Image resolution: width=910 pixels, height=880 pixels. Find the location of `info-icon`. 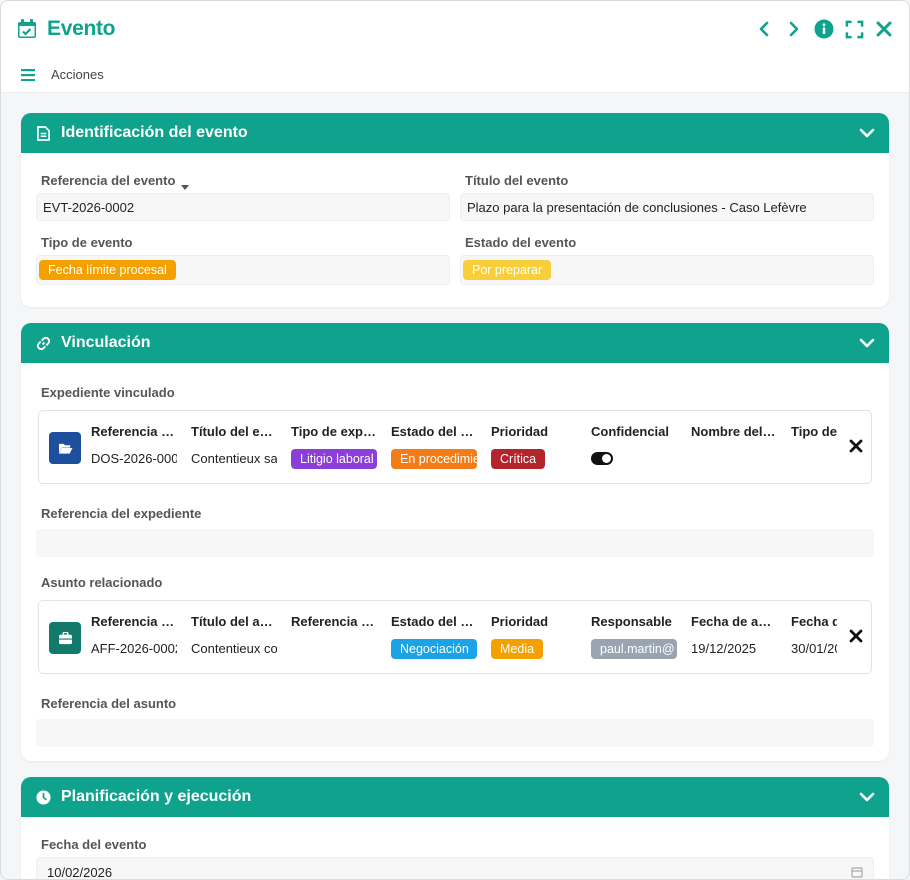

info-icon is located at coordinates (824, 29).